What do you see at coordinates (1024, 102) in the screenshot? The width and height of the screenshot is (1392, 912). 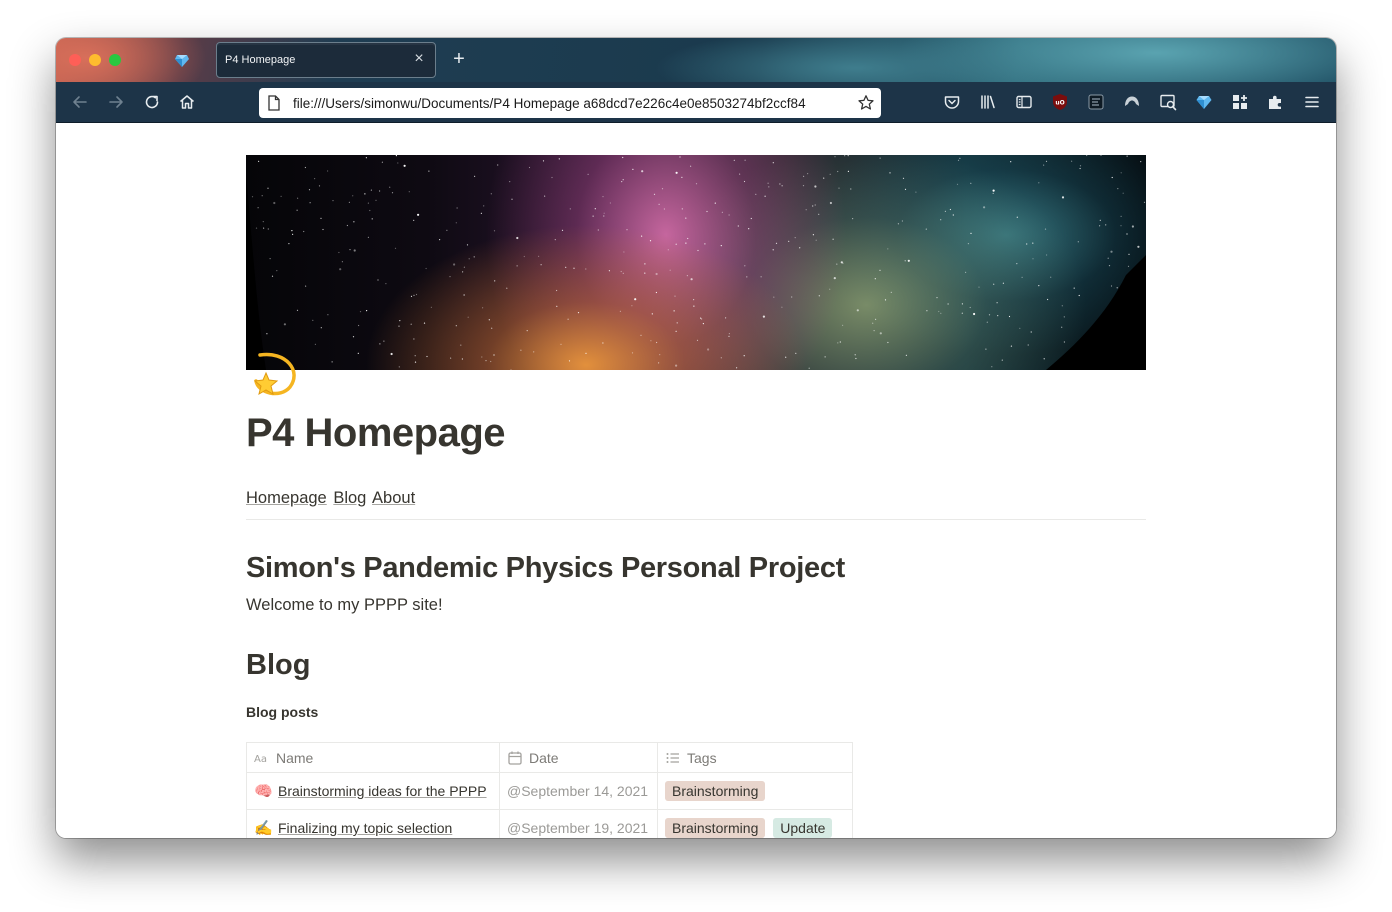 I see `sidebar-icon` at bounding box center [1024, 102].